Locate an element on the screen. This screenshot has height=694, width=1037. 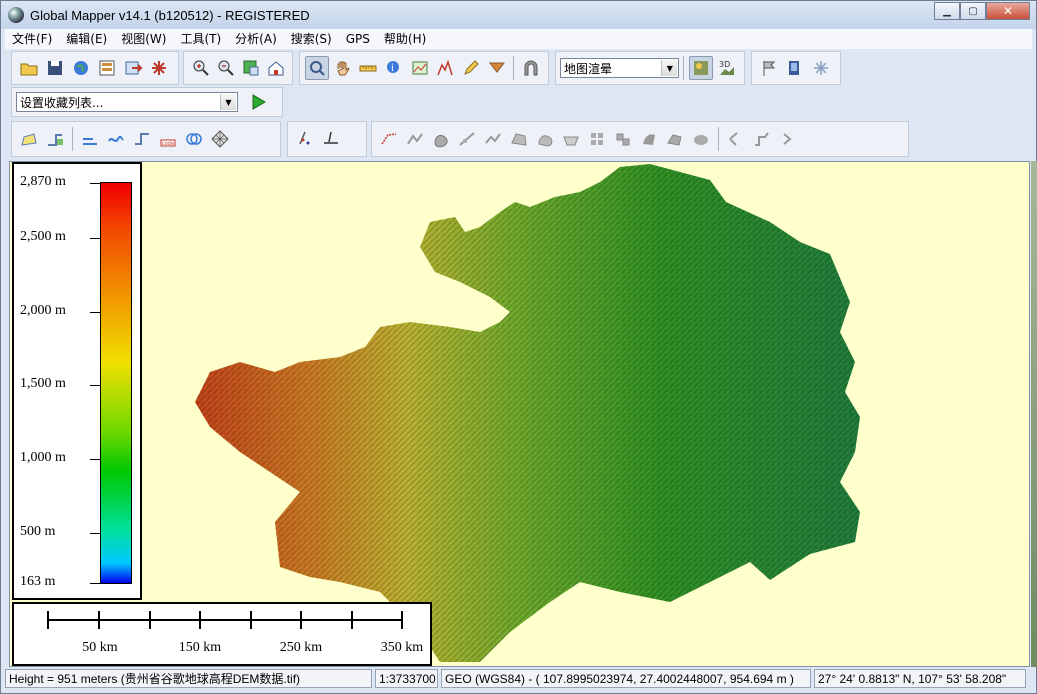
menu-view: 视图(W) is located at coordinates (143, 39).